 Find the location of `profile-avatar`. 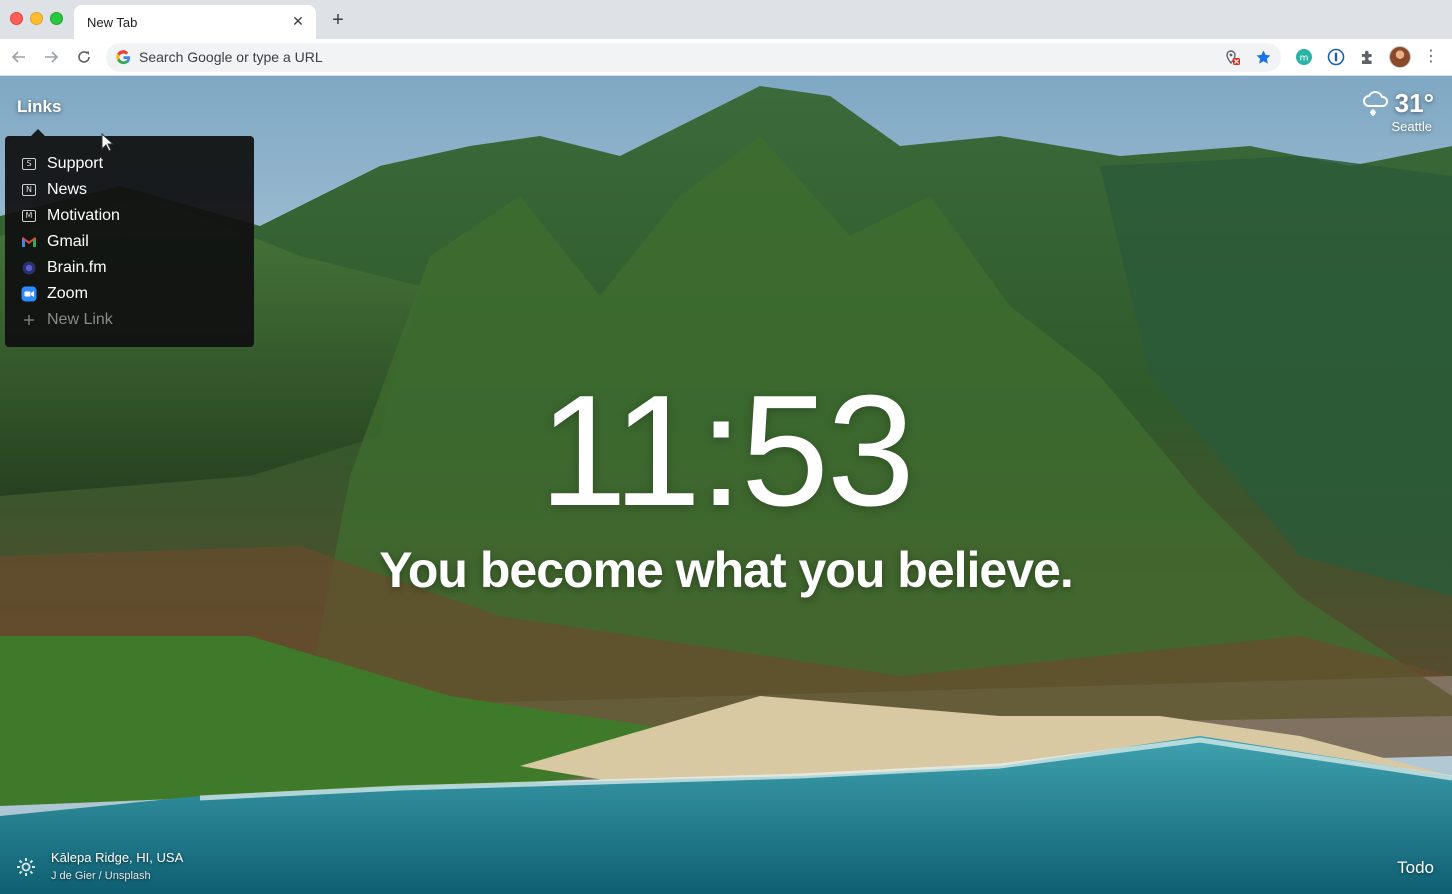

profile-avatar is located at coordinates (1400, 57).